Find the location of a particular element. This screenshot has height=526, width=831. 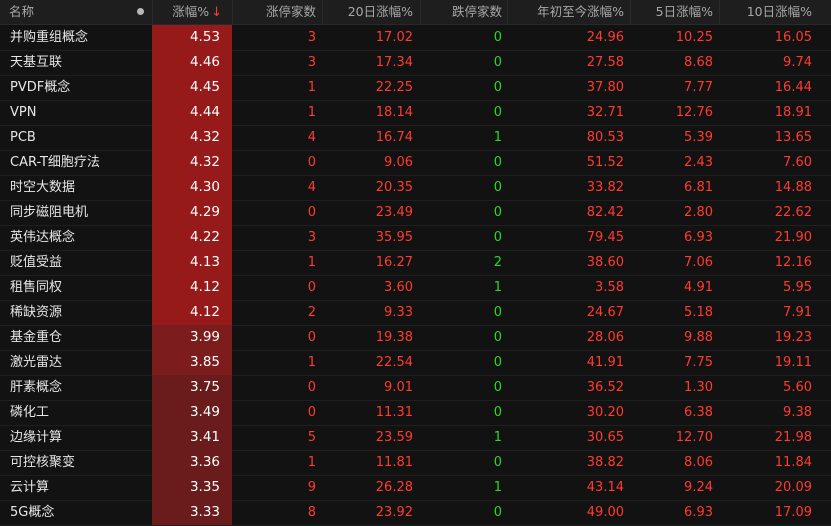

table-row: VPN 4.44 1 18.14 0 32.71 12.76 18.91 is located at coordinates (415, 113).